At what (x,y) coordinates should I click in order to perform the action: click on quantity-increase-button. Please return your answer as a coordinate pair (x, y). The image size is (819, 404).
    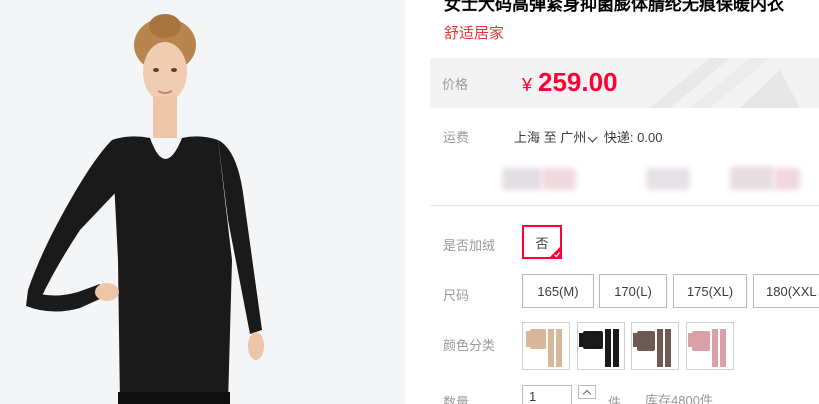
    Looking at the image, I should click on (587, 392).